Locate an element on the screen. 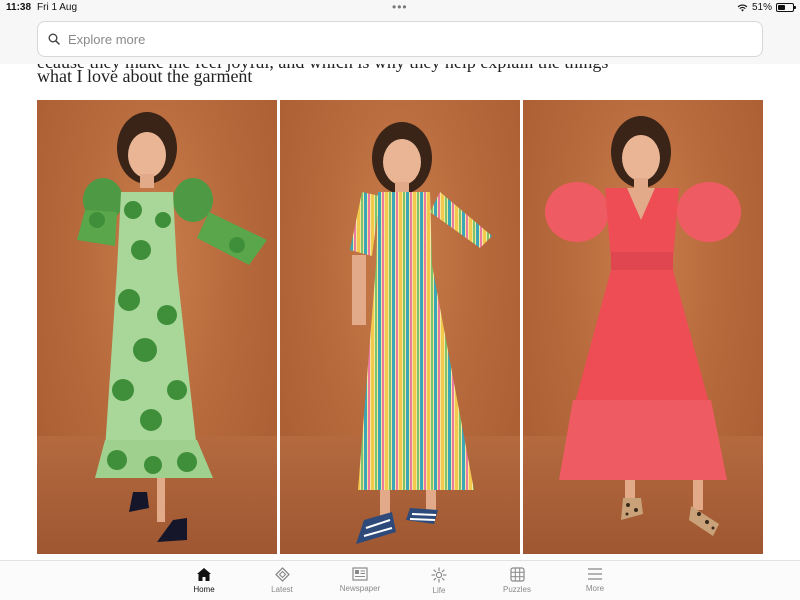 Image resolution: width=800 pixels, height=600 pixels. search-box is located at coordinates (400, 39).